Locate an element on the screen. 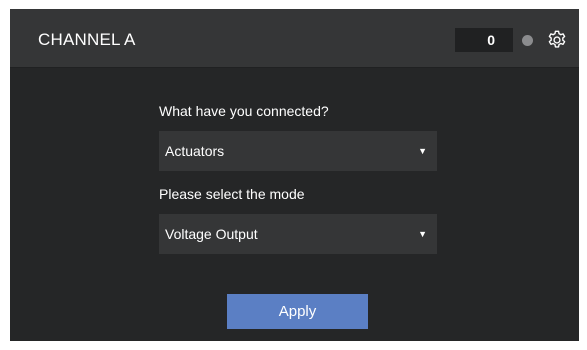  status-indicator is located at coordinates (527, 40).